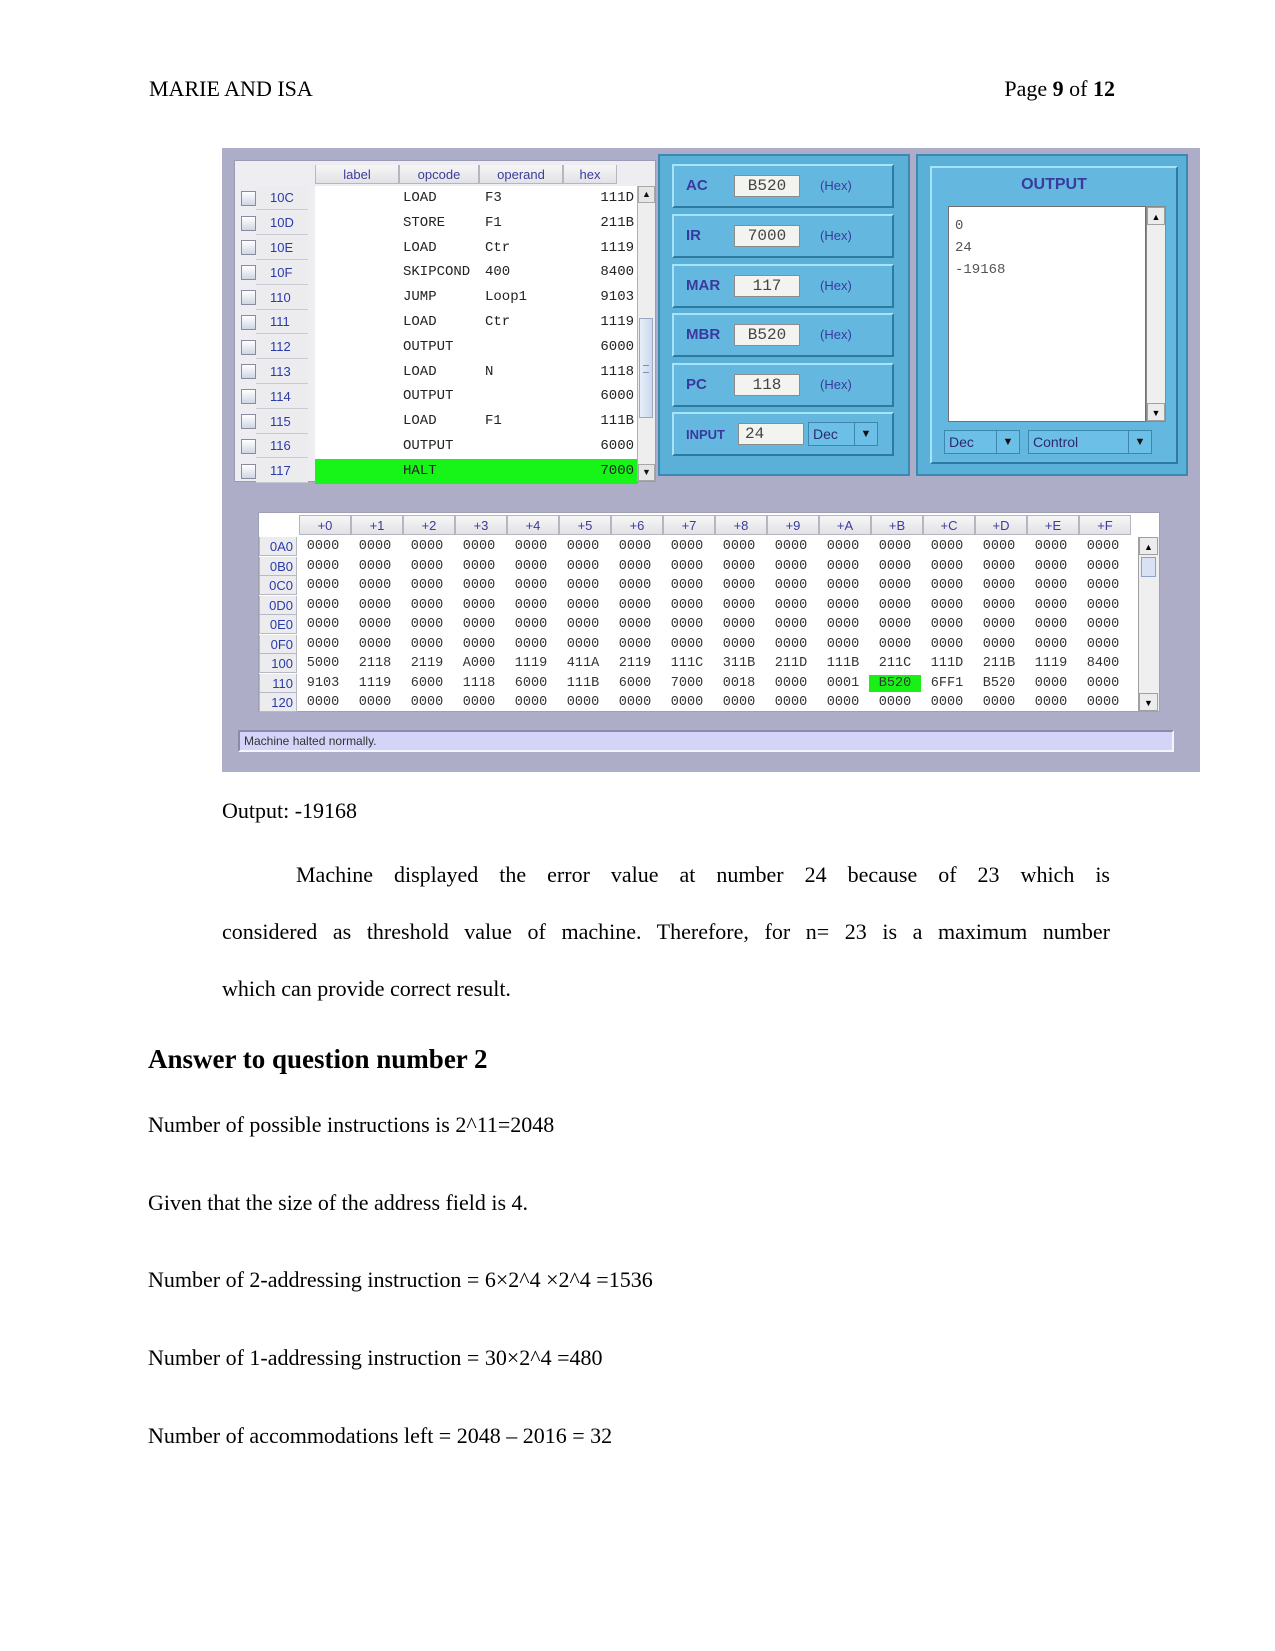 The width and height of the screenshot is (1275, 1651). Describe the element at coordinates (617, 470) in the screenshot. I see `hex-cell: 7000` at that location.